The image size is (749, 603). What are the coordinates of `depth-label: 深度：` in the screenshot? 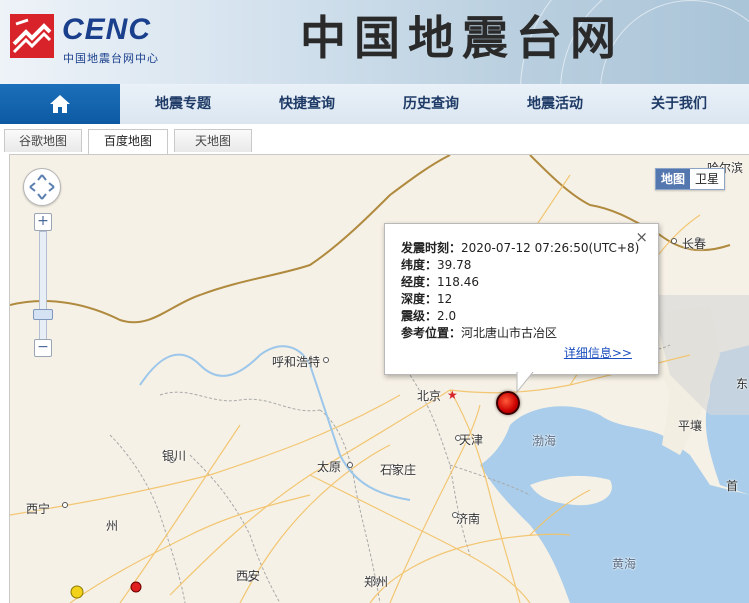 It's located at (419, 299).